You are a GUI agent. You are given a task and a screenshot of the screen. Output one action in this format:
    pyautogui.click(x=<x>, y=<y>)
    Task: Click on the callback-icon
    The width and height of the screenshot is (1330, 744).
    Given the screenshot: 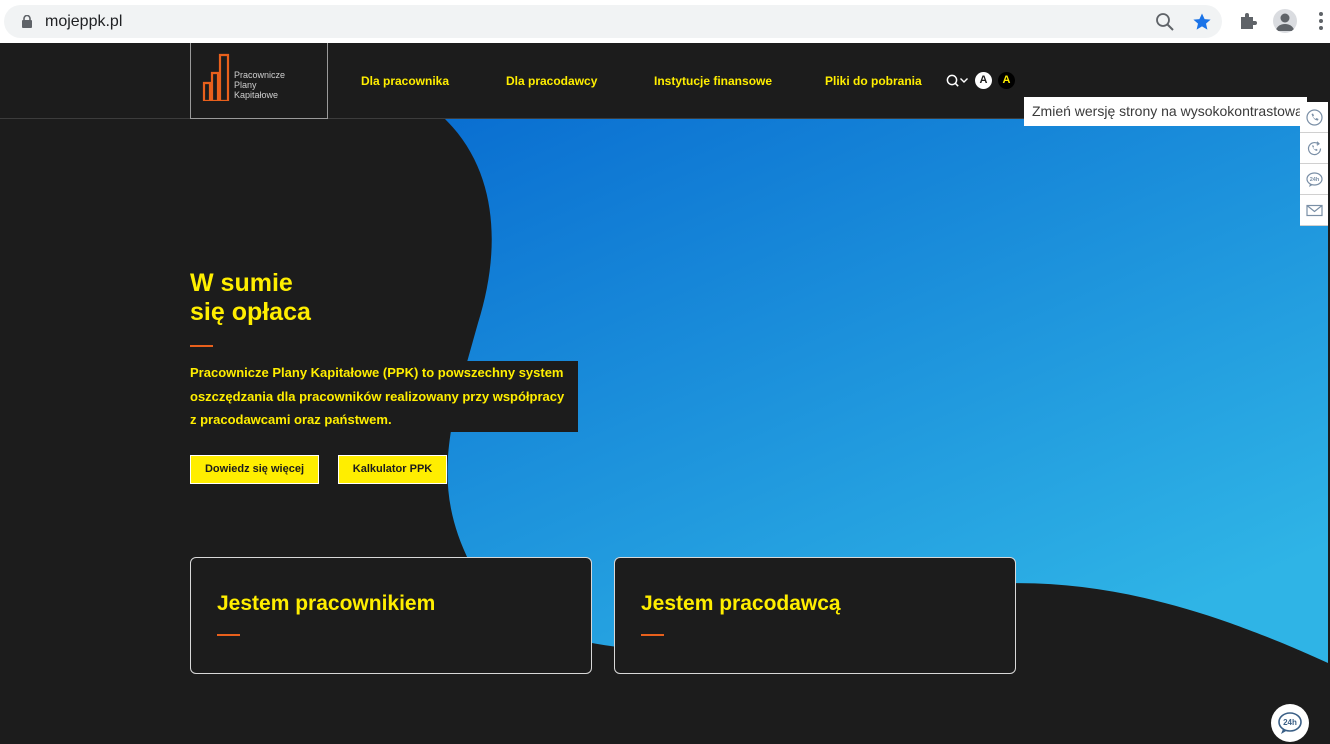 What is the action you would take?
    pyautogui.click(x=1314, y=148)
    